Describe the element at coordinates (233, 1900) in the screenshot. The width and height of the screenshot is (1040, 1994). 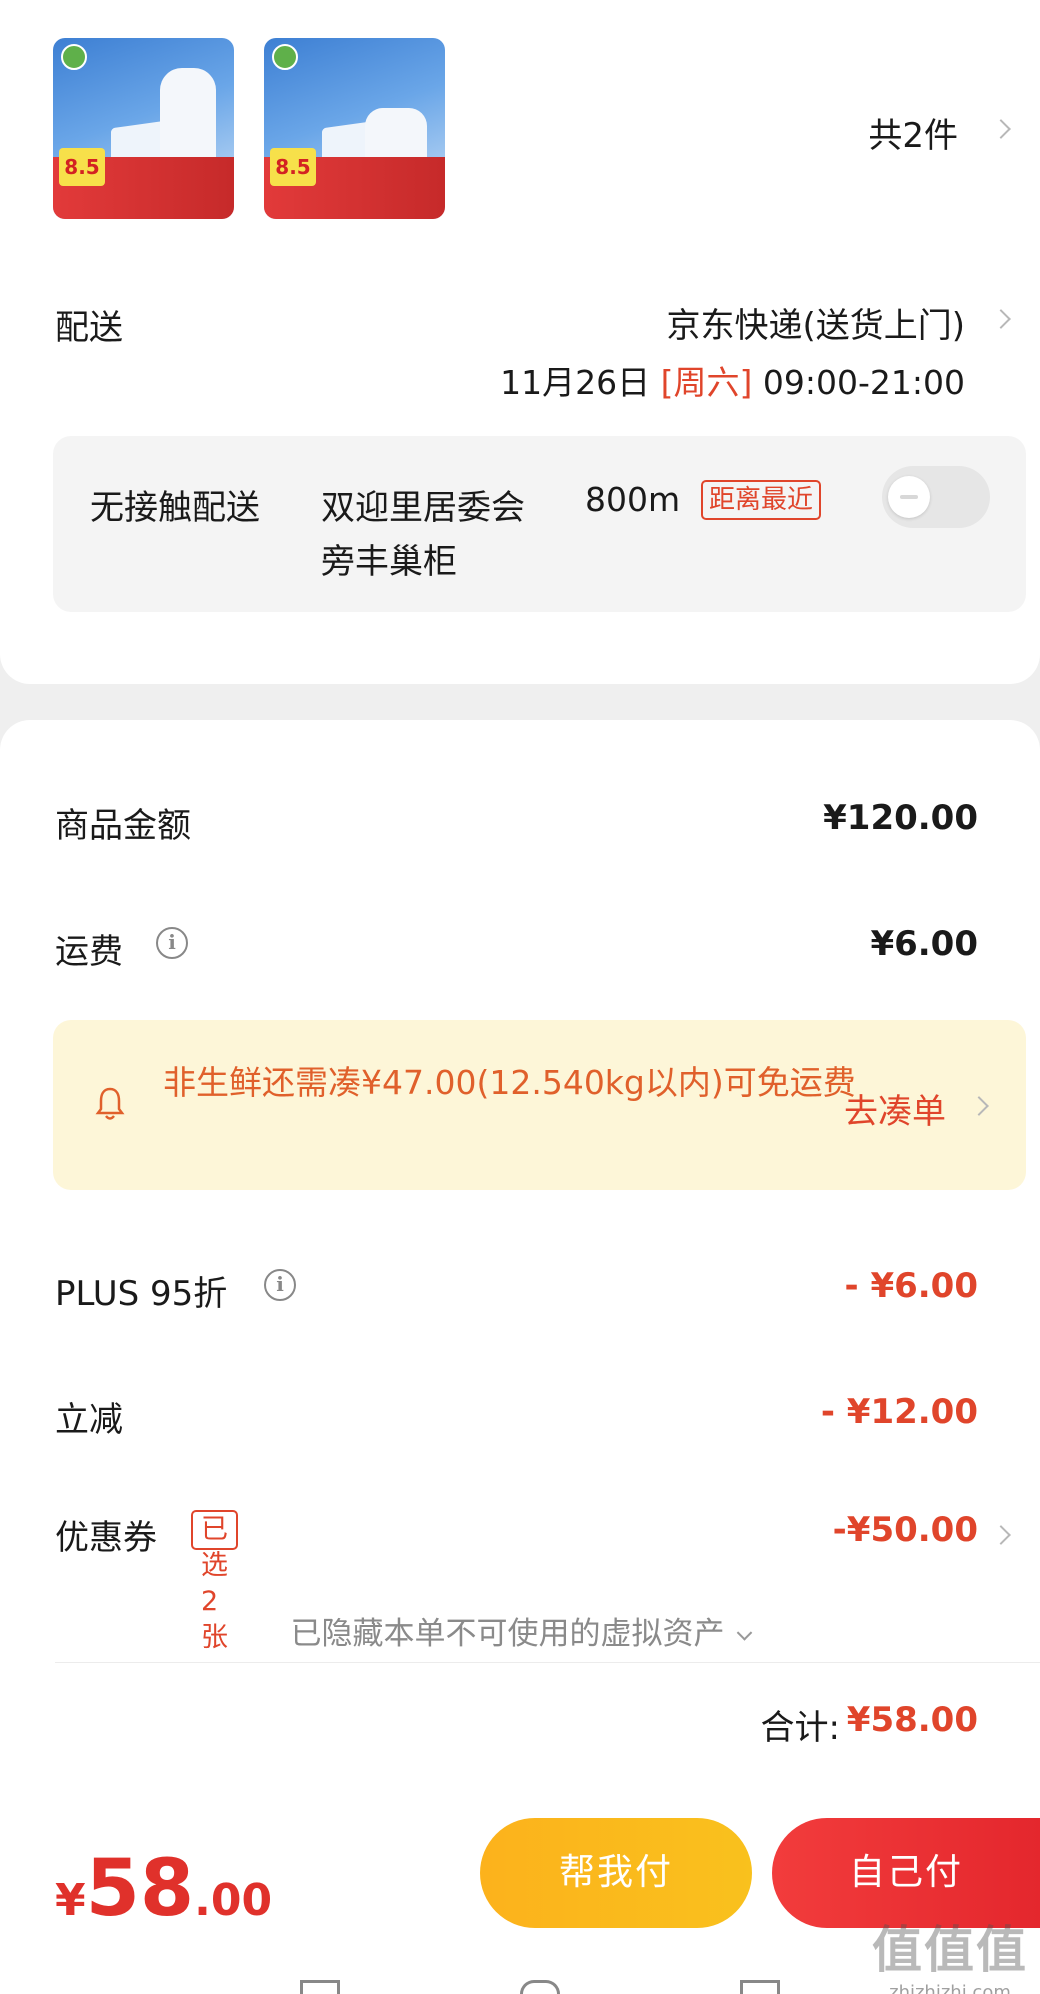
I see `price-decimal: .00` at that location.